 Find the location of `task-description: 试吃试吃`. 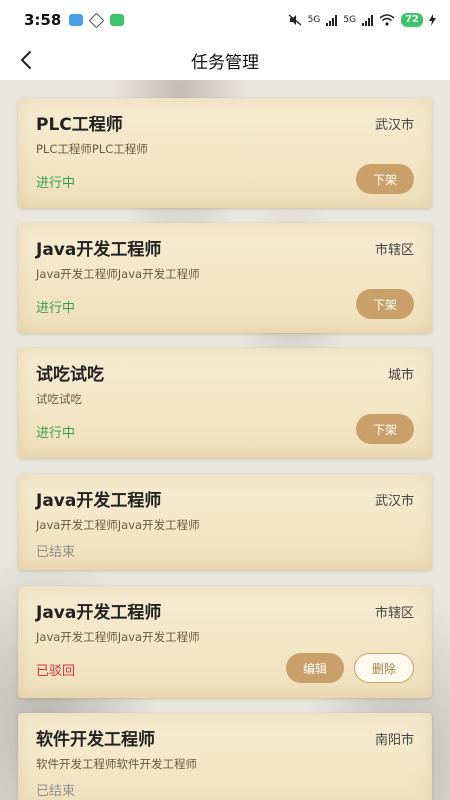

task-description: 试吃试吃 is located at coordinates (59, 399).